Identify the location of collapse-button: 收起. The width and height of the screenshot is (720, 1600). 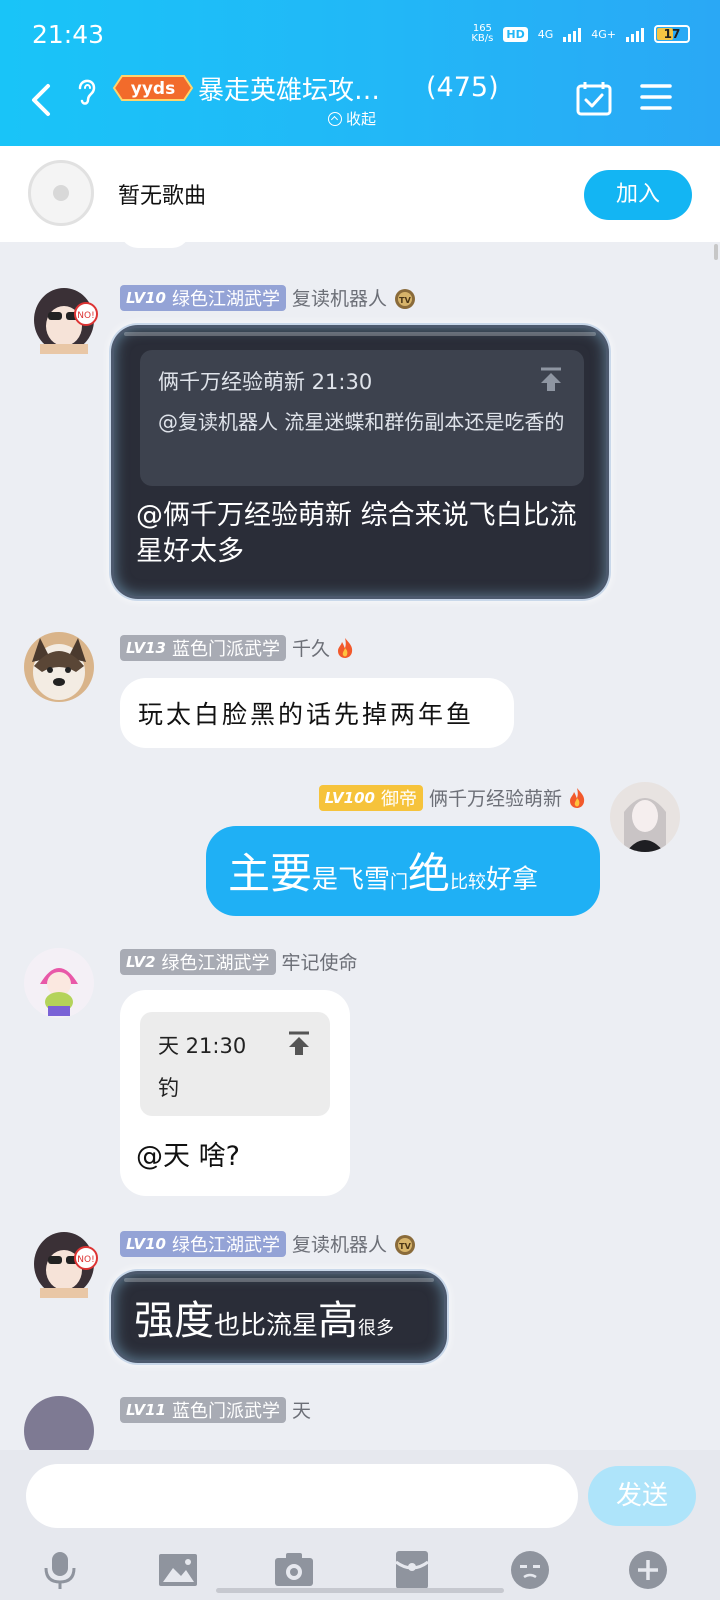
(352, 118).